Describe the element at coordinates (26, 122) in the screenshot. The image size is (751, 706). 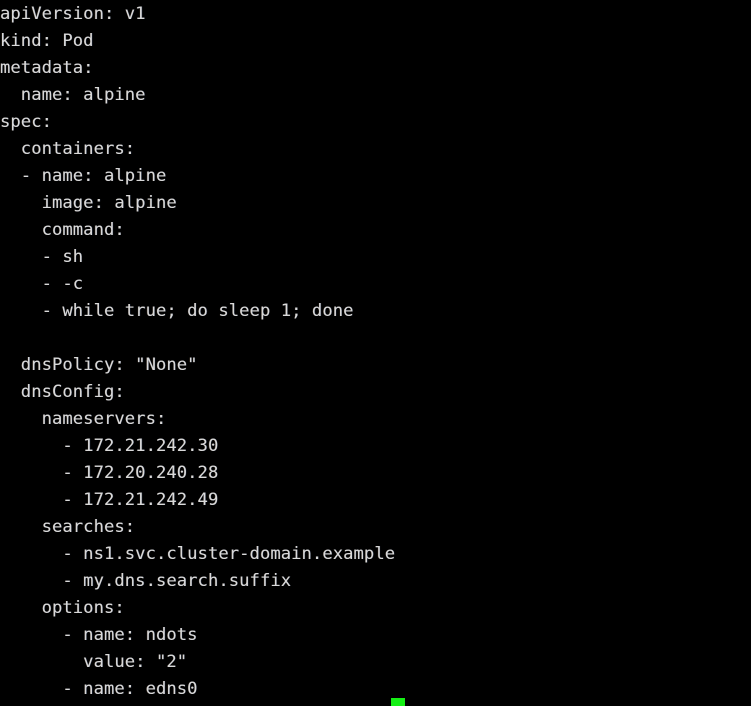
I see `terminal-line: spec:` at that location.